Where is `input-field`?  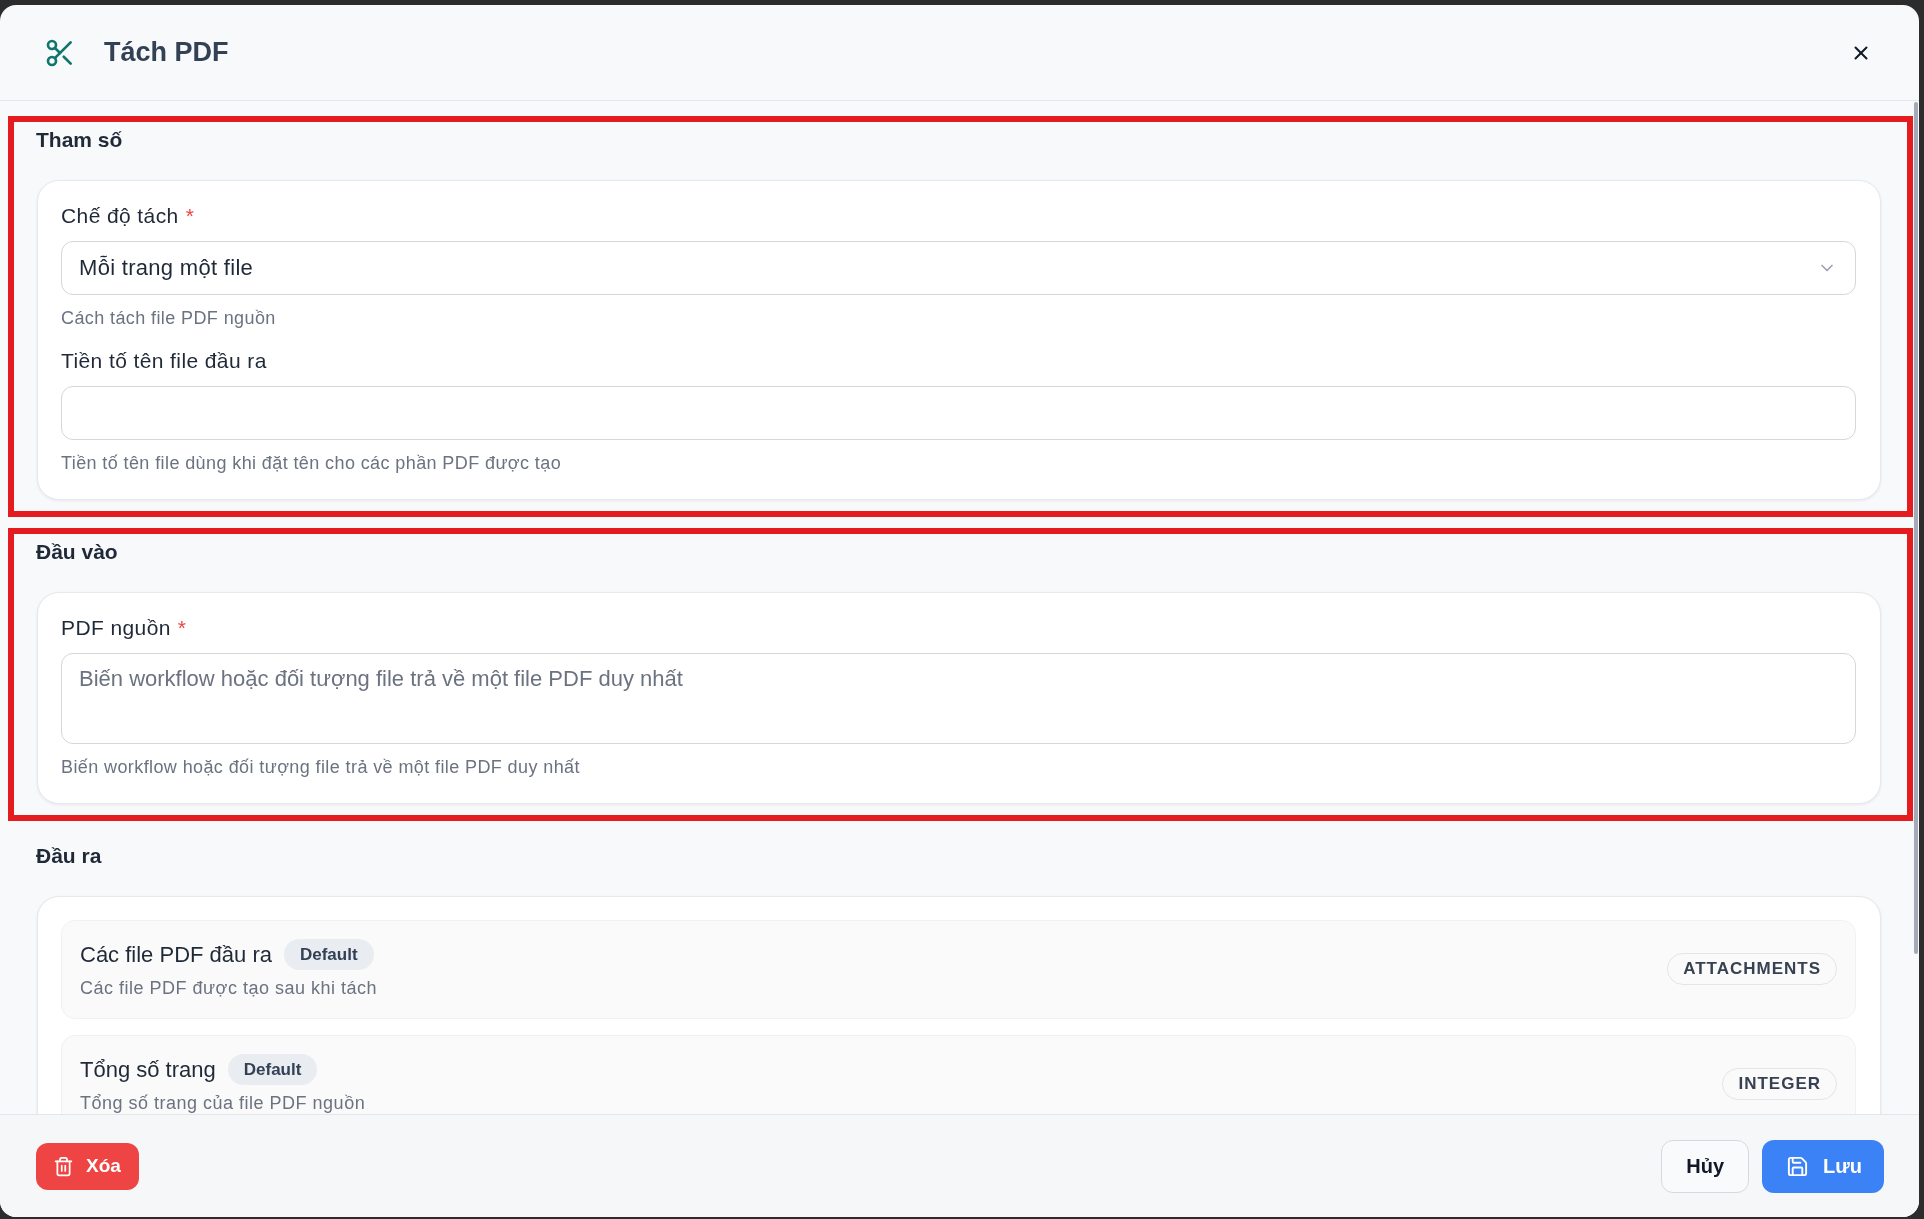 input-field is located at coordinates (958, 413).